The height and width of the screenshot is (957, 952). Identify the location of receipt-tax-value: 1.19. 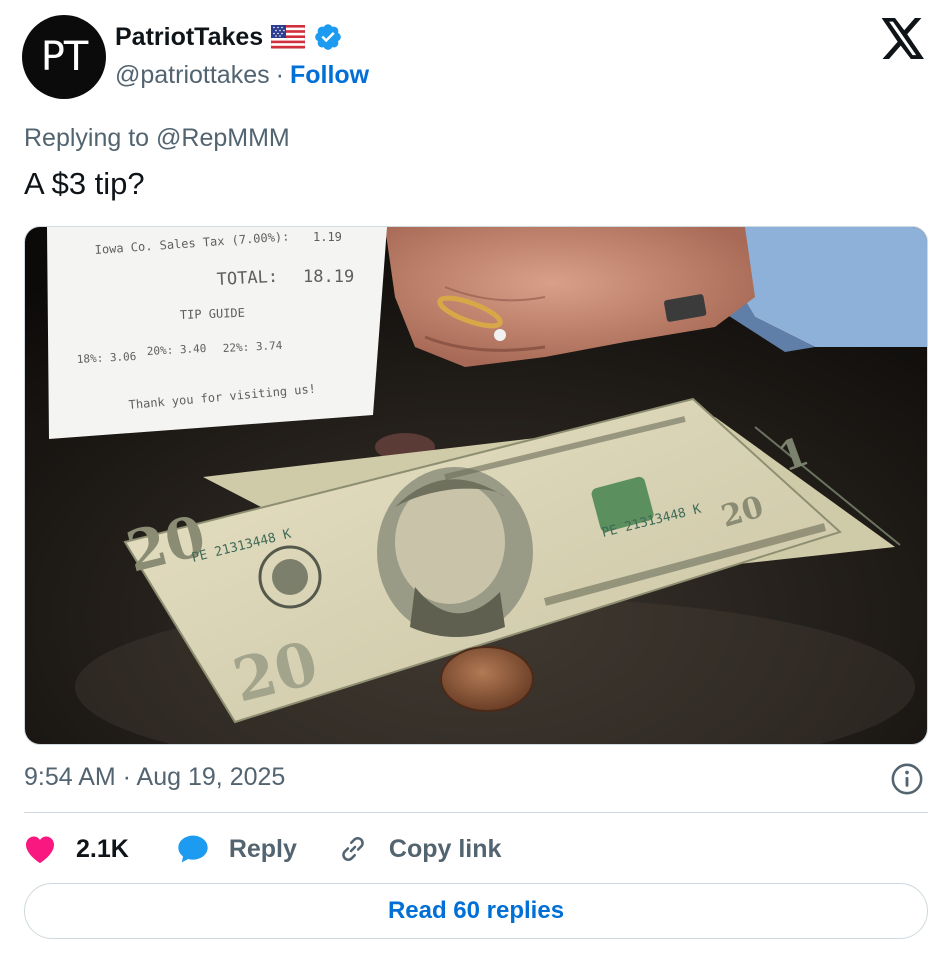
(327, 237).